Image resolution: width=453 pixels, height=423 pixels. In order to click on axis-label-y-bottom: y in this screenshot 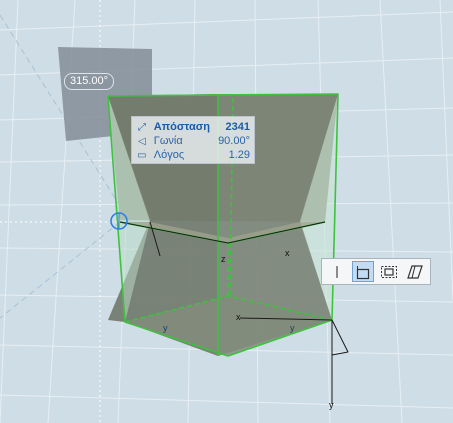, I will do `click(331, 405)`.